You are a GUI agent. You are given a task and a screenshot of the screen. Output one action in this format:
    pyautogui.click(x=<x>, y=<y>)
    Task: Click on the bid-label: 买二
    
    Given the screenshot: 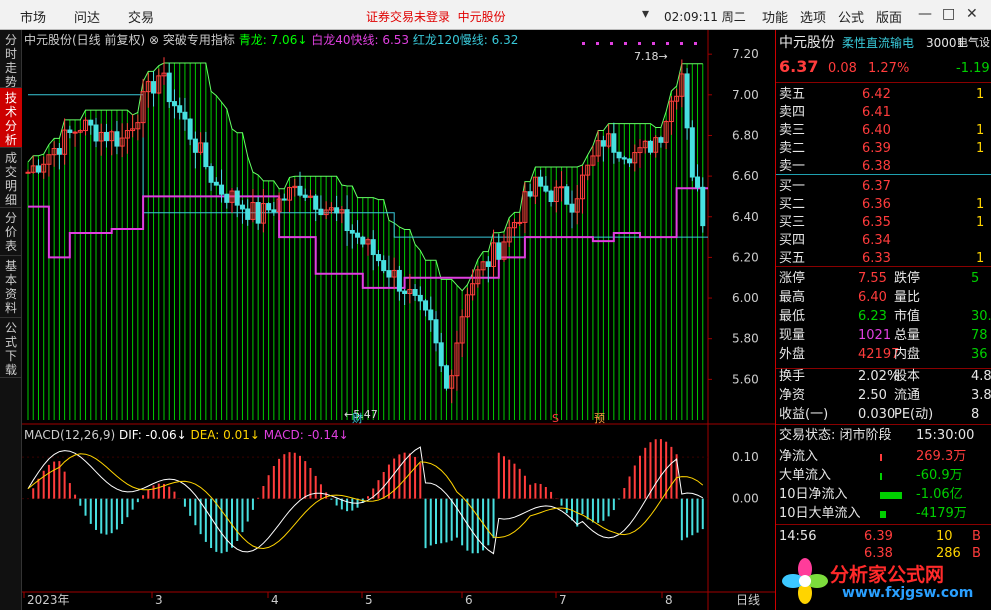 What is the action you would take?
    pyautogui.click(x=792, y=204)
    